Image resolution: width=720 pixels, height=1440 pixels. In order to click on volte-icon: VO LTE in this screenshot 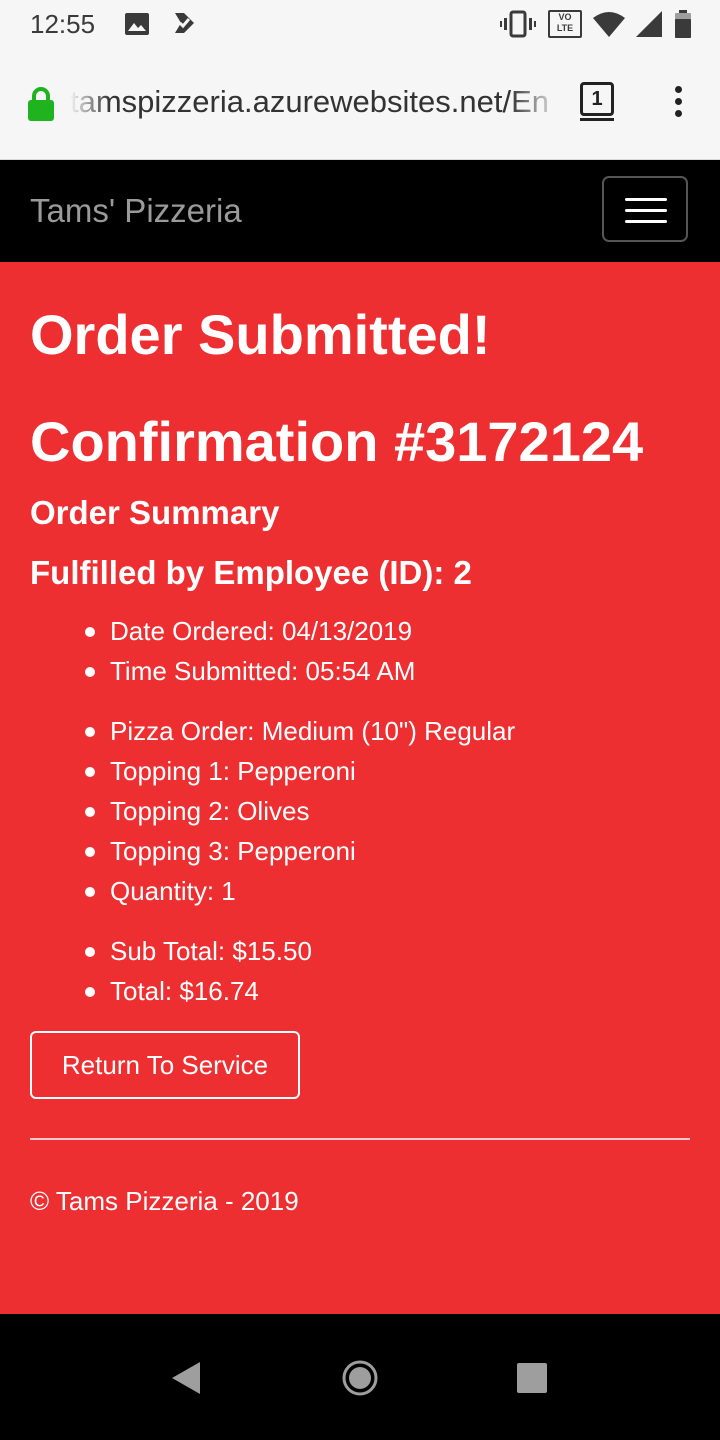, I will do `click(565, 24)`.